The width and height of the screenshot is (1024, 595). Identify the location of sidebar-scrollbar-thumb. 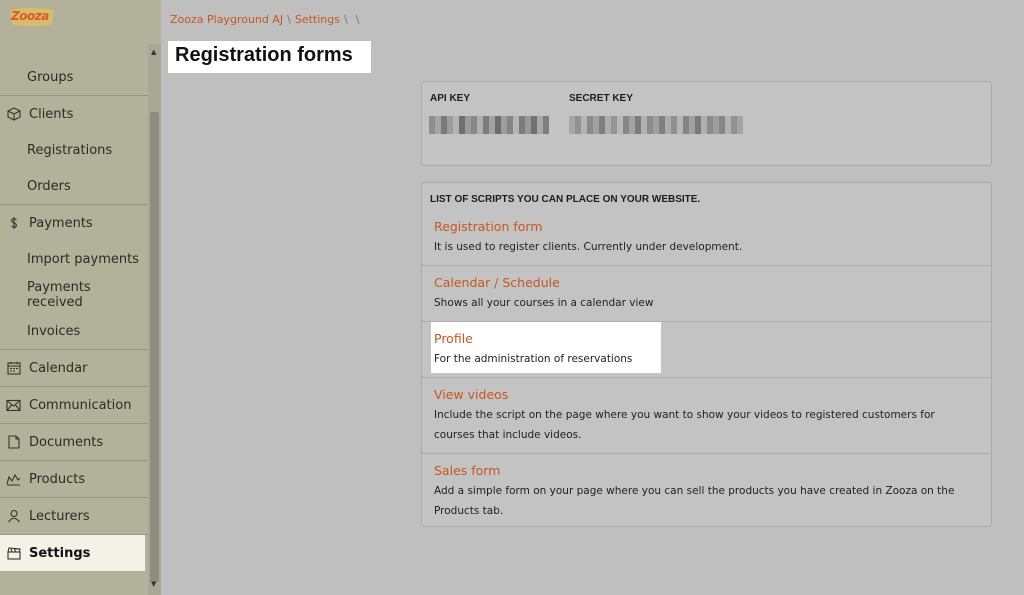
(154, 347).